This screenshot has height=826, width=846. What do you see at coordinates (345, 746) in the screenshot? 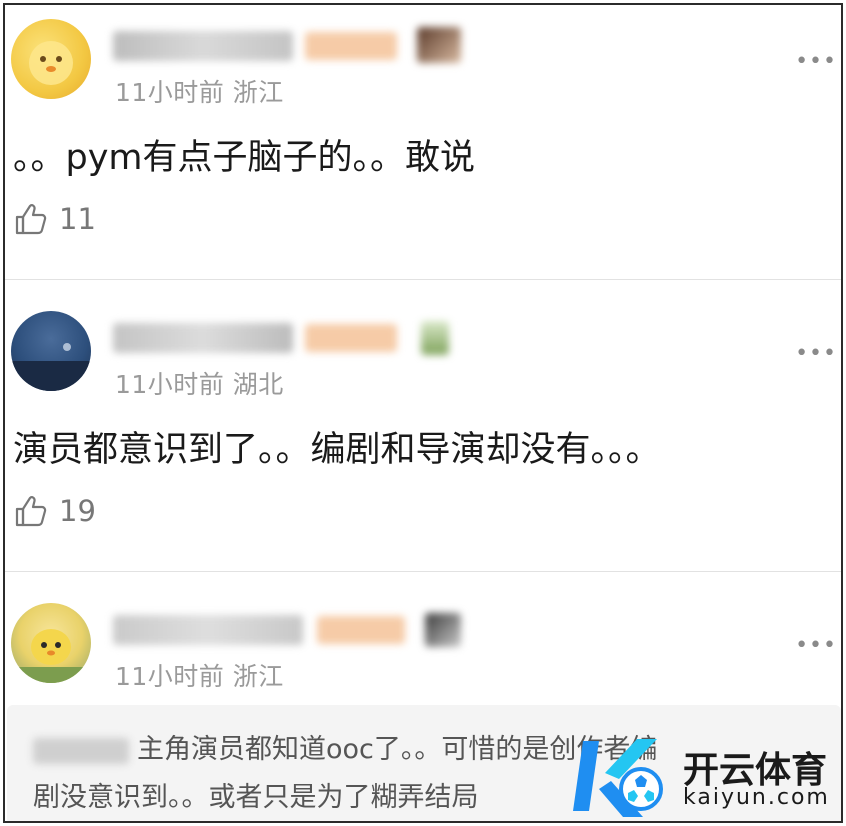
I see `reply-line-1: 主角演员都知道ooc了。。可惜的是创作者编` at bounding box center [345, 746].